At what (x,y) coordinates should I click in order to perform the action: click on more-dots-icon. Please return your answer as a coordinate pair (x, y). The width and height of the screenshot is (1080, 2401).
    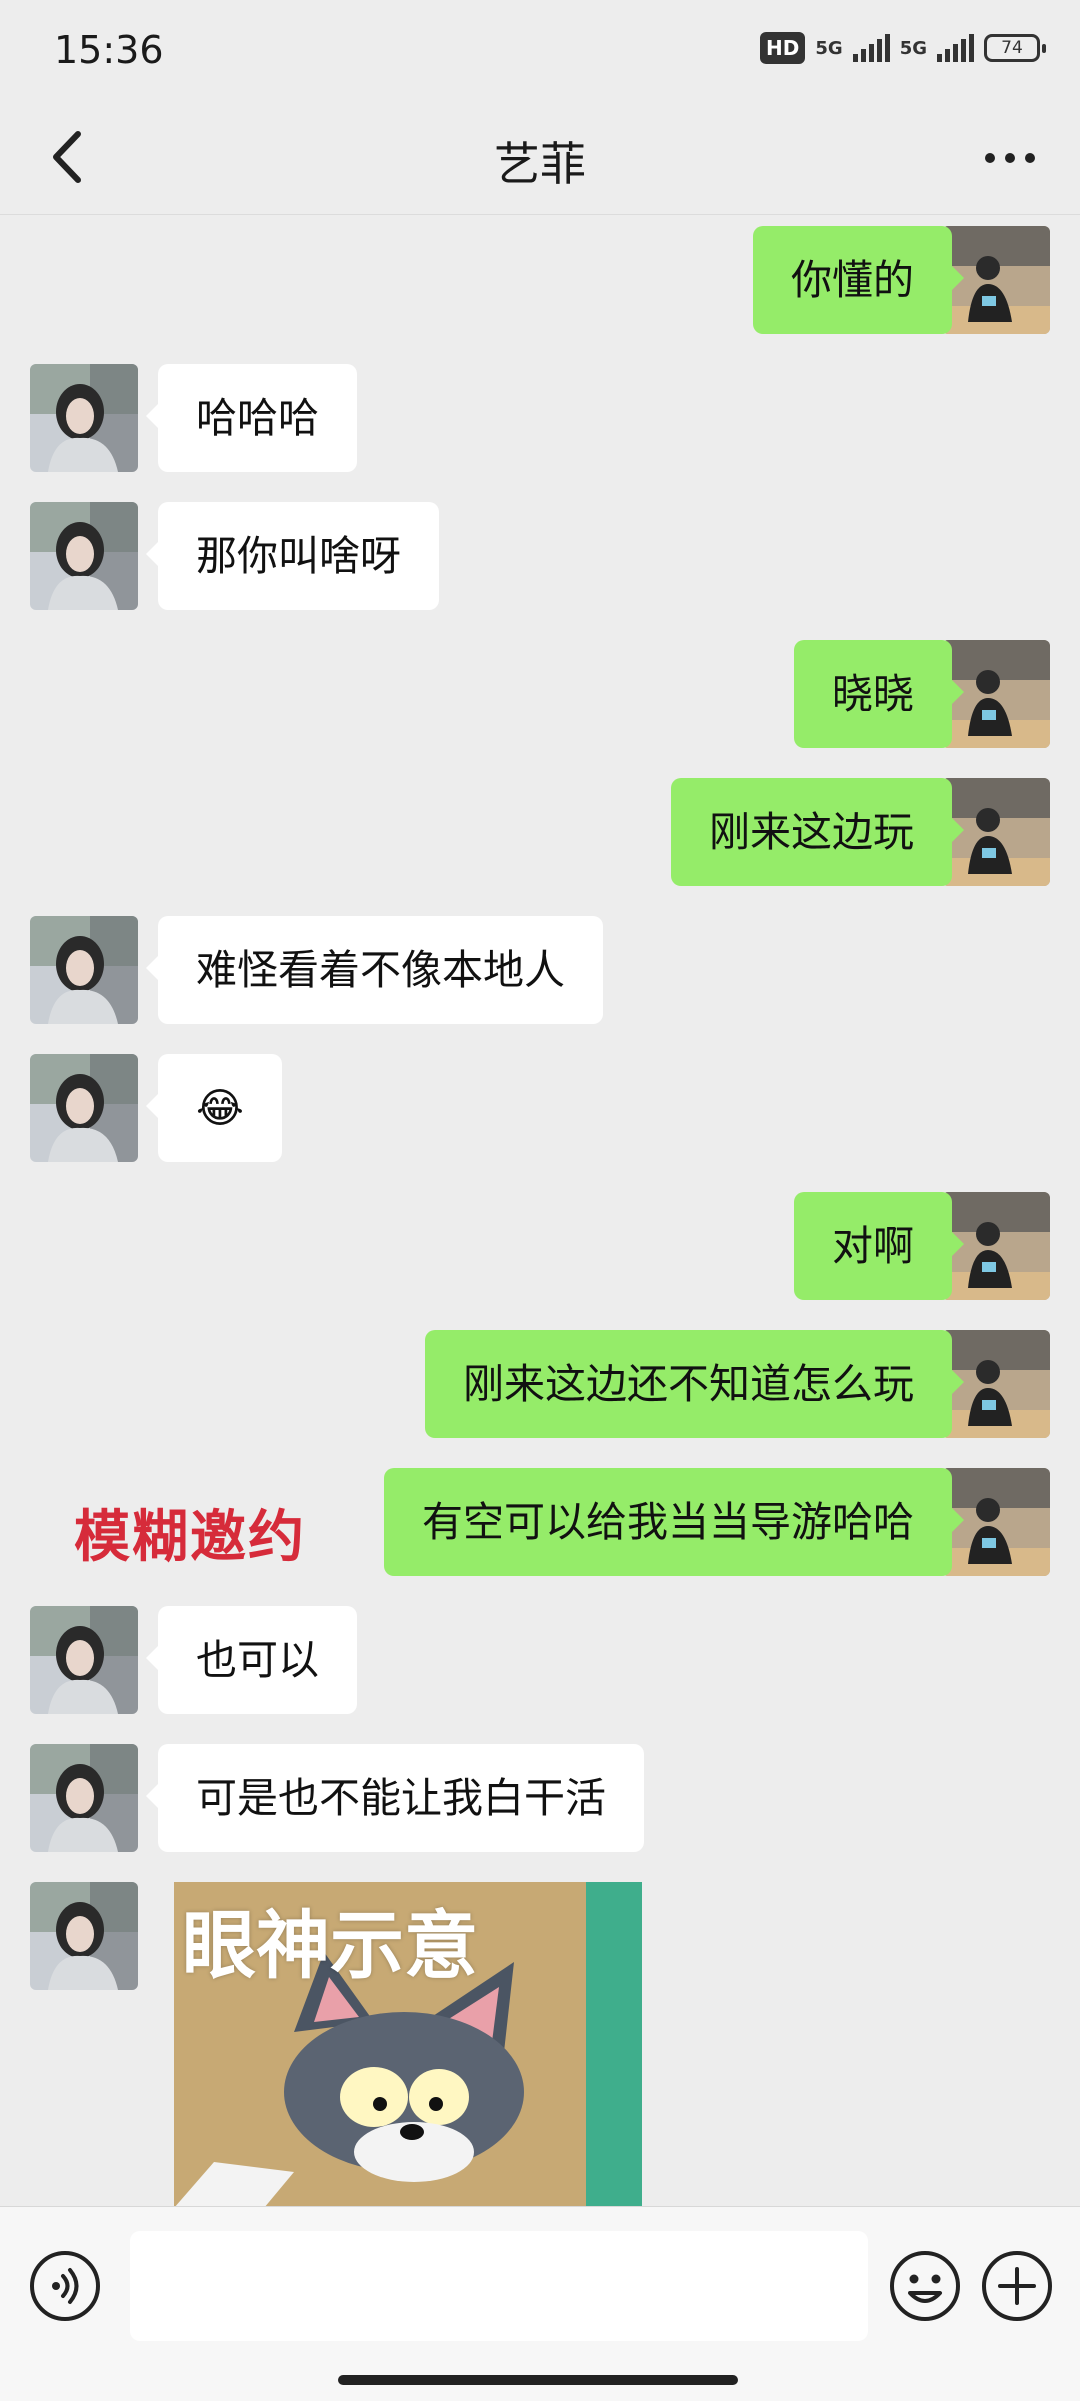
    Looking at the image, I should click on (1010, 158).